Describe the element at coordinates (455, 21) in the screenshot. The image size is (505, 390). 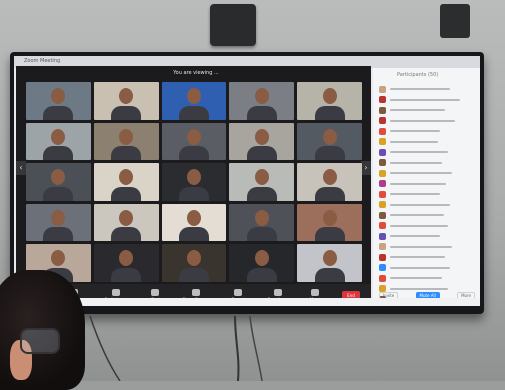
I see `wall-device` at that location.